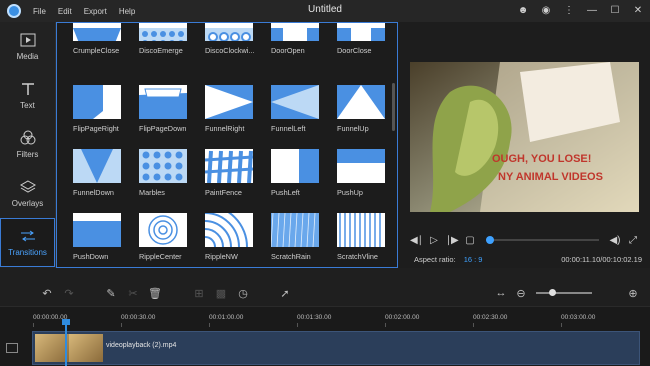 The height and width of the screenshot is (366, 650). What do you see at coordinates (592, 11) in the screenshot?
I see `minimize-icon: —` at bounding box center [592, 11].